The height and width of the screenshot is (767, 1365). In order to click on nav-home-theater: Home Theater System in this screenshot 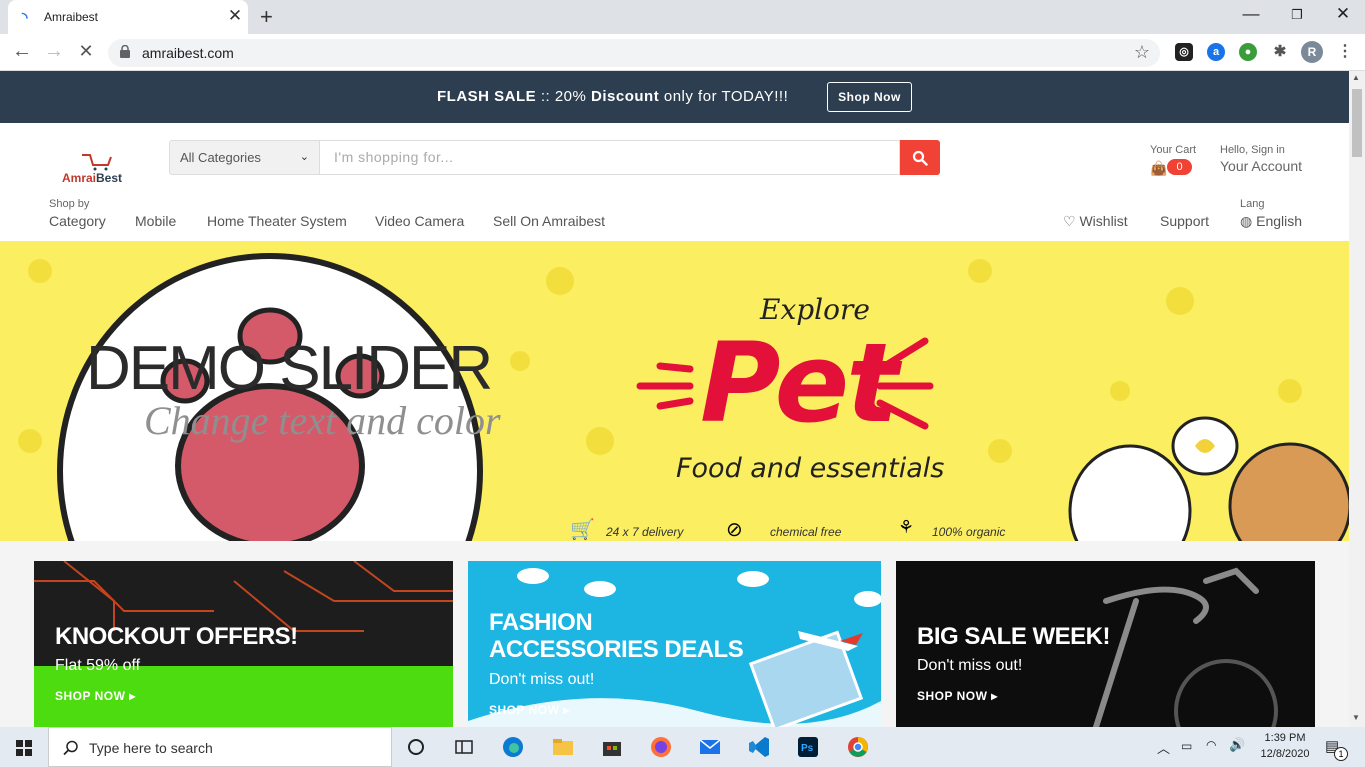, I will do `click(277, 221)`.